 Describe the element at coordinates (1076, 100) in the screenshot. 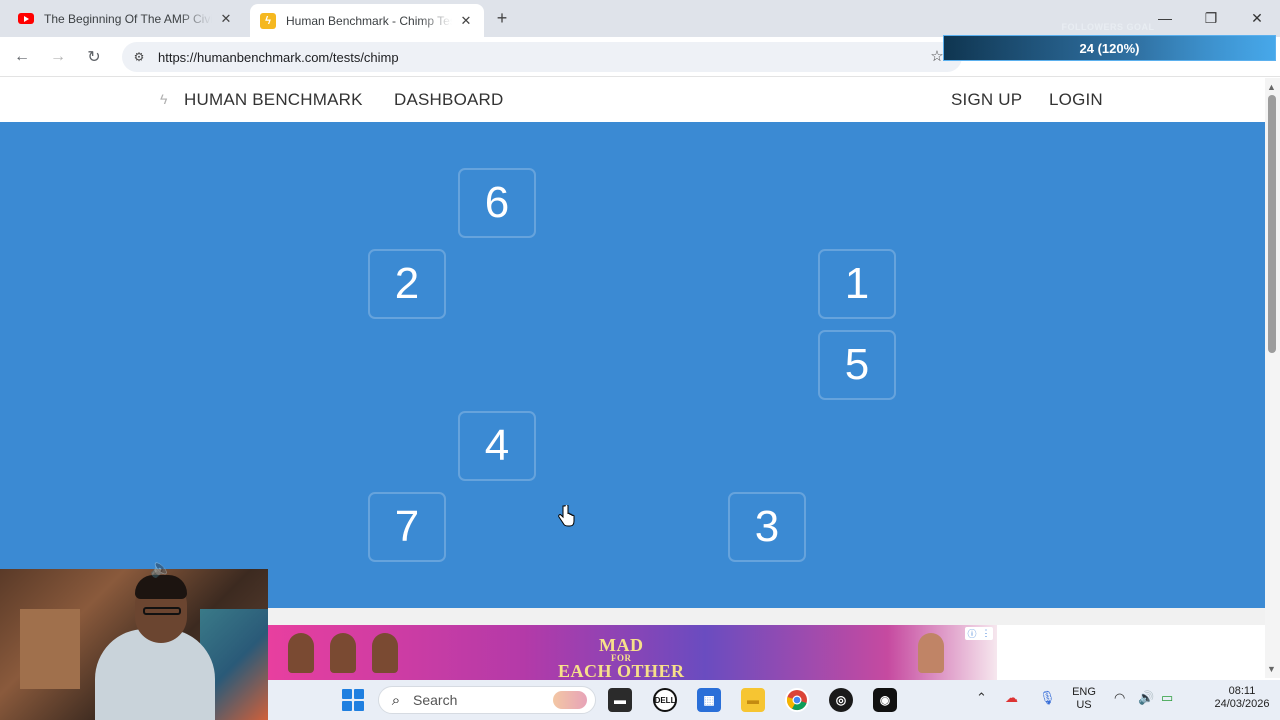

I see `login-link: LOGIN` at that location.